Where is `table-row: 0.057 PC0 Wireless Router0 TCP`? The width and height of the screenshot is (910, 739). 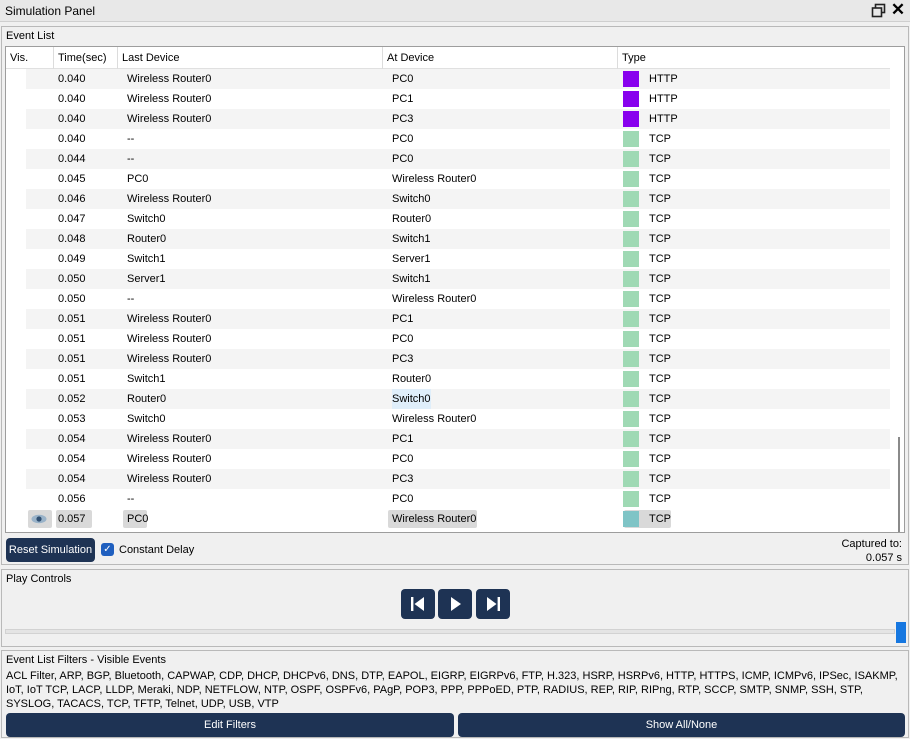
table-row: 0.057 PC0 Wireless Router0 TCP is located at coordinates (458, 519).